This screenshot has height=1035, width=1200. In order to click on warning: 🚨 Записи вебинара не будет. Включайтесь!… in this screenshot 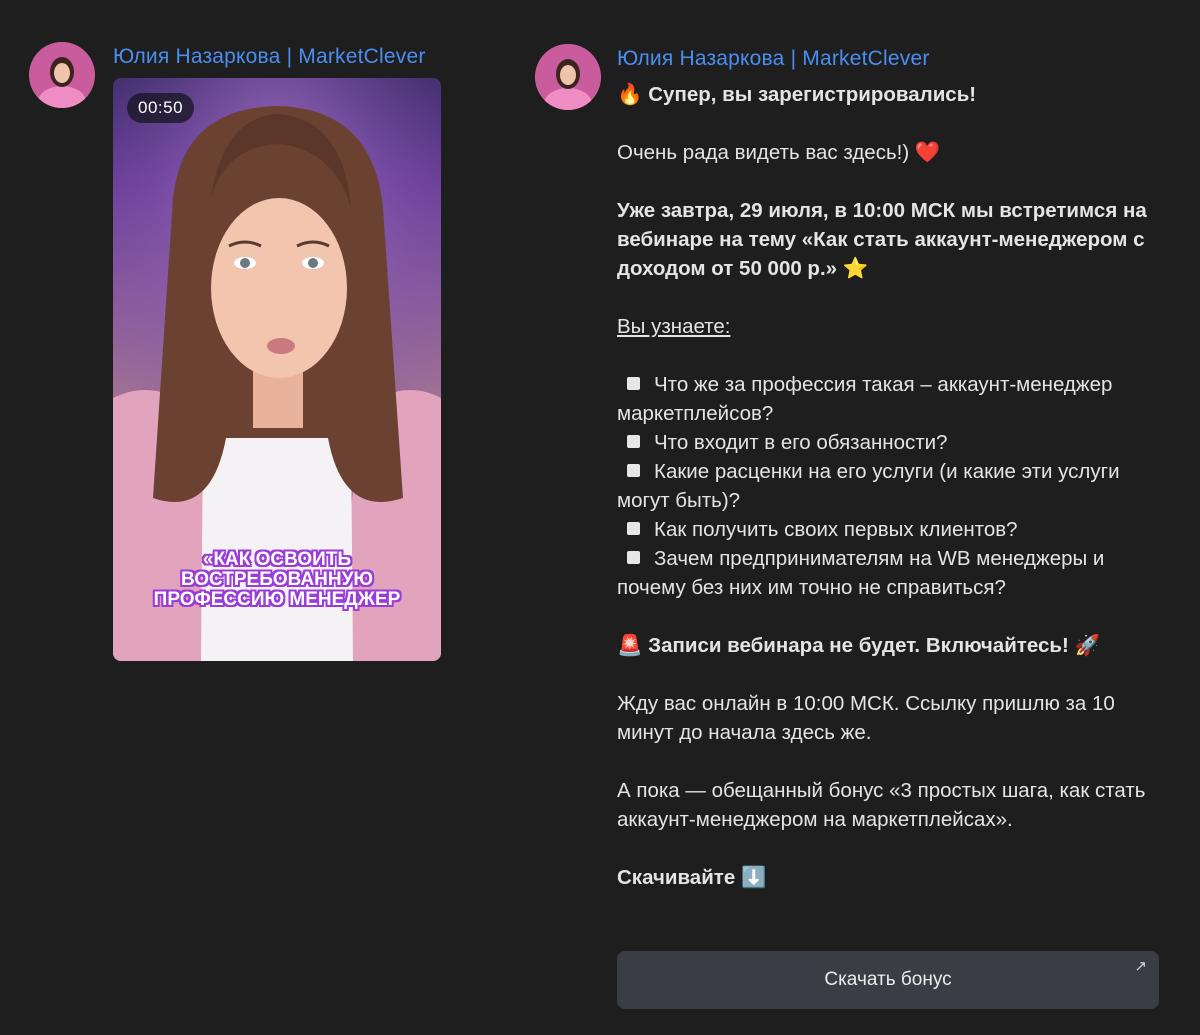, I will do `click(892, 645)`.